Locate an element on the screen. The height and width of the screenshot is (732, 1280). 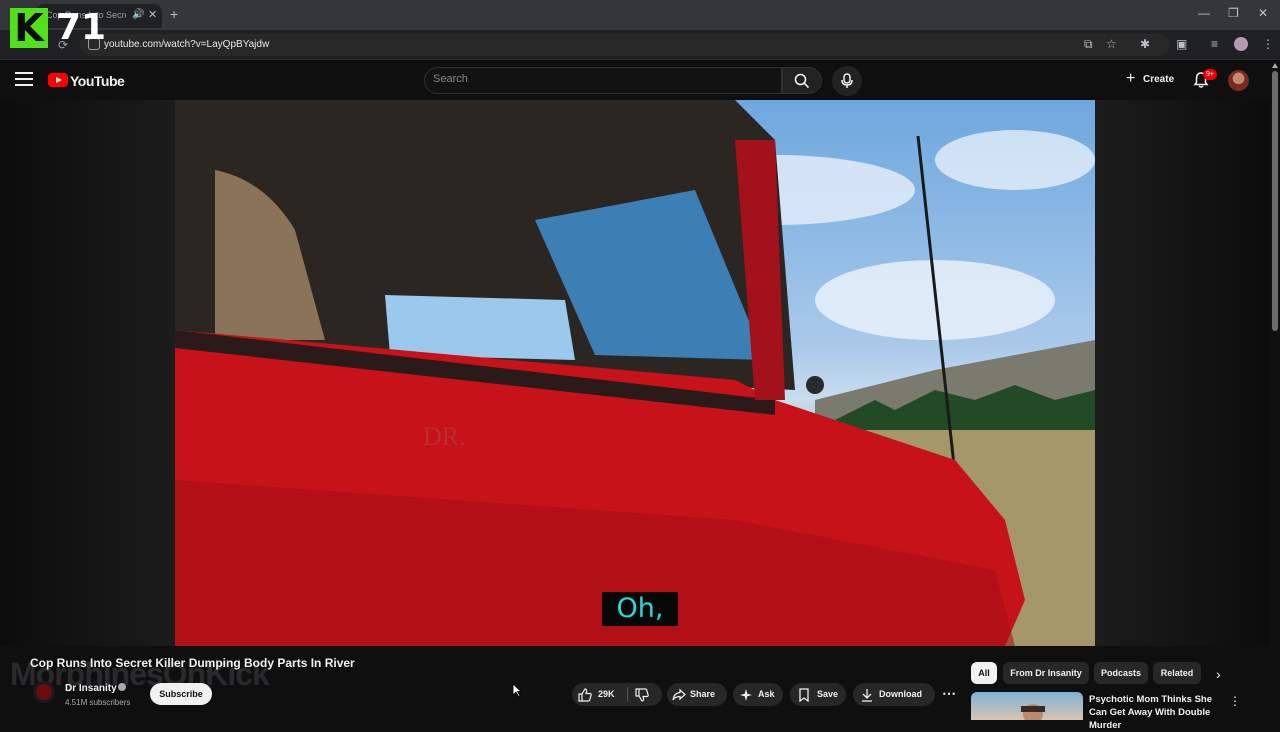
plus-icon: + is located at coordinates (1131, 78).